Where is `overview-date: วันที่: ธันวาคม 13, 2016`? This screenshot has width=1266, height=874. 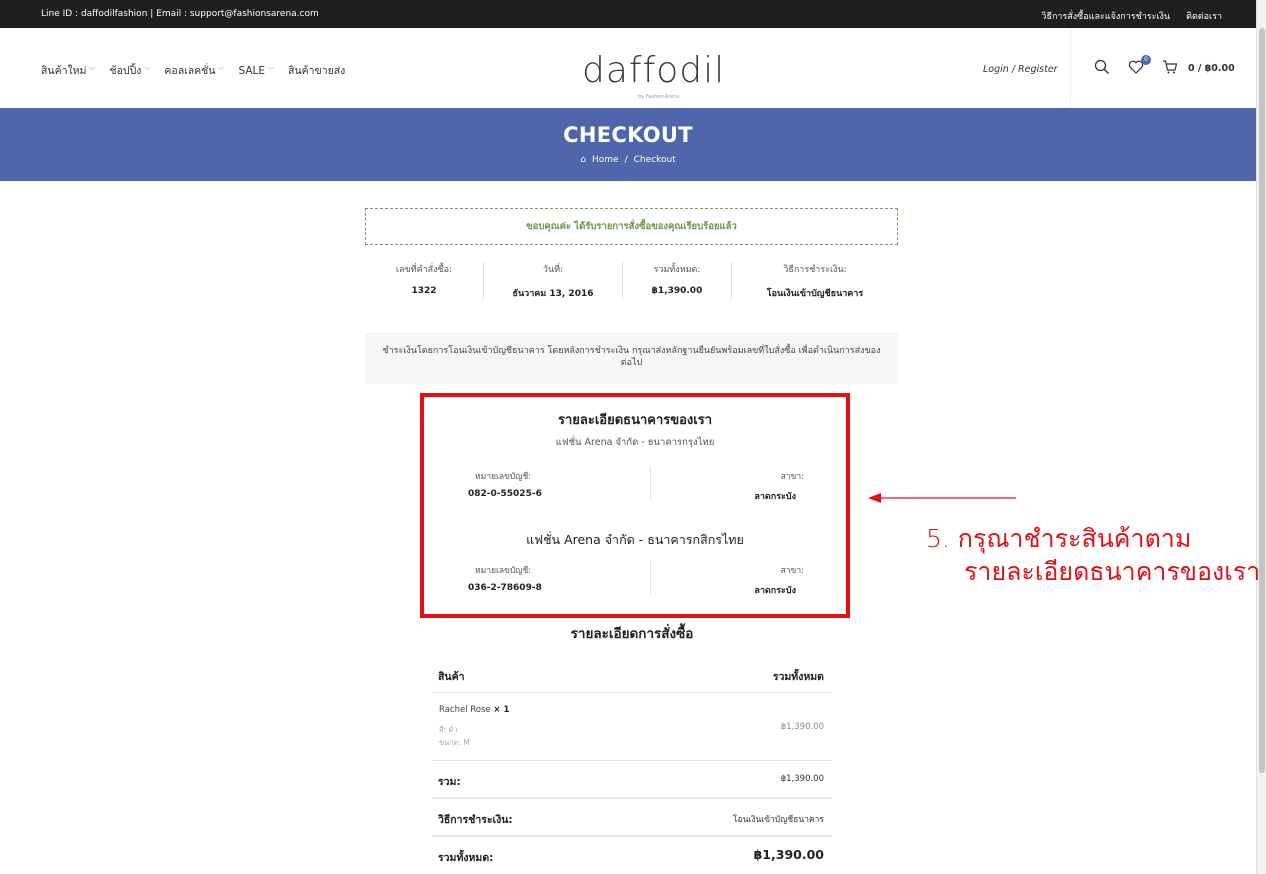 overview-date: วันที่: ธันวาคม 13, 2016 is located at coordinates (553, 281).